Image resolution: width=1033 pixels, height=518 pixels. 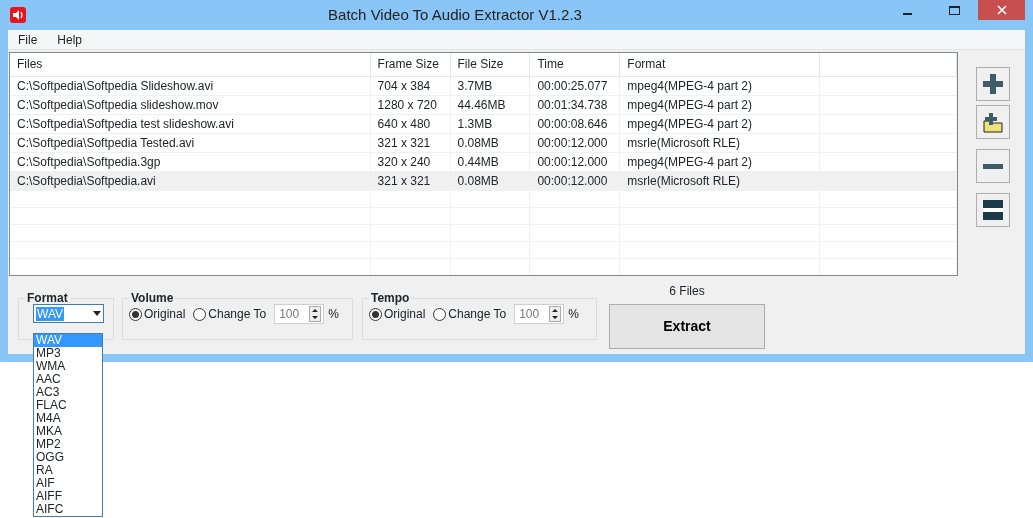 What do you see at coordinates (68, 392) in the screenshot?
I see `list-option: AC3` at bounding box center [68, 392].